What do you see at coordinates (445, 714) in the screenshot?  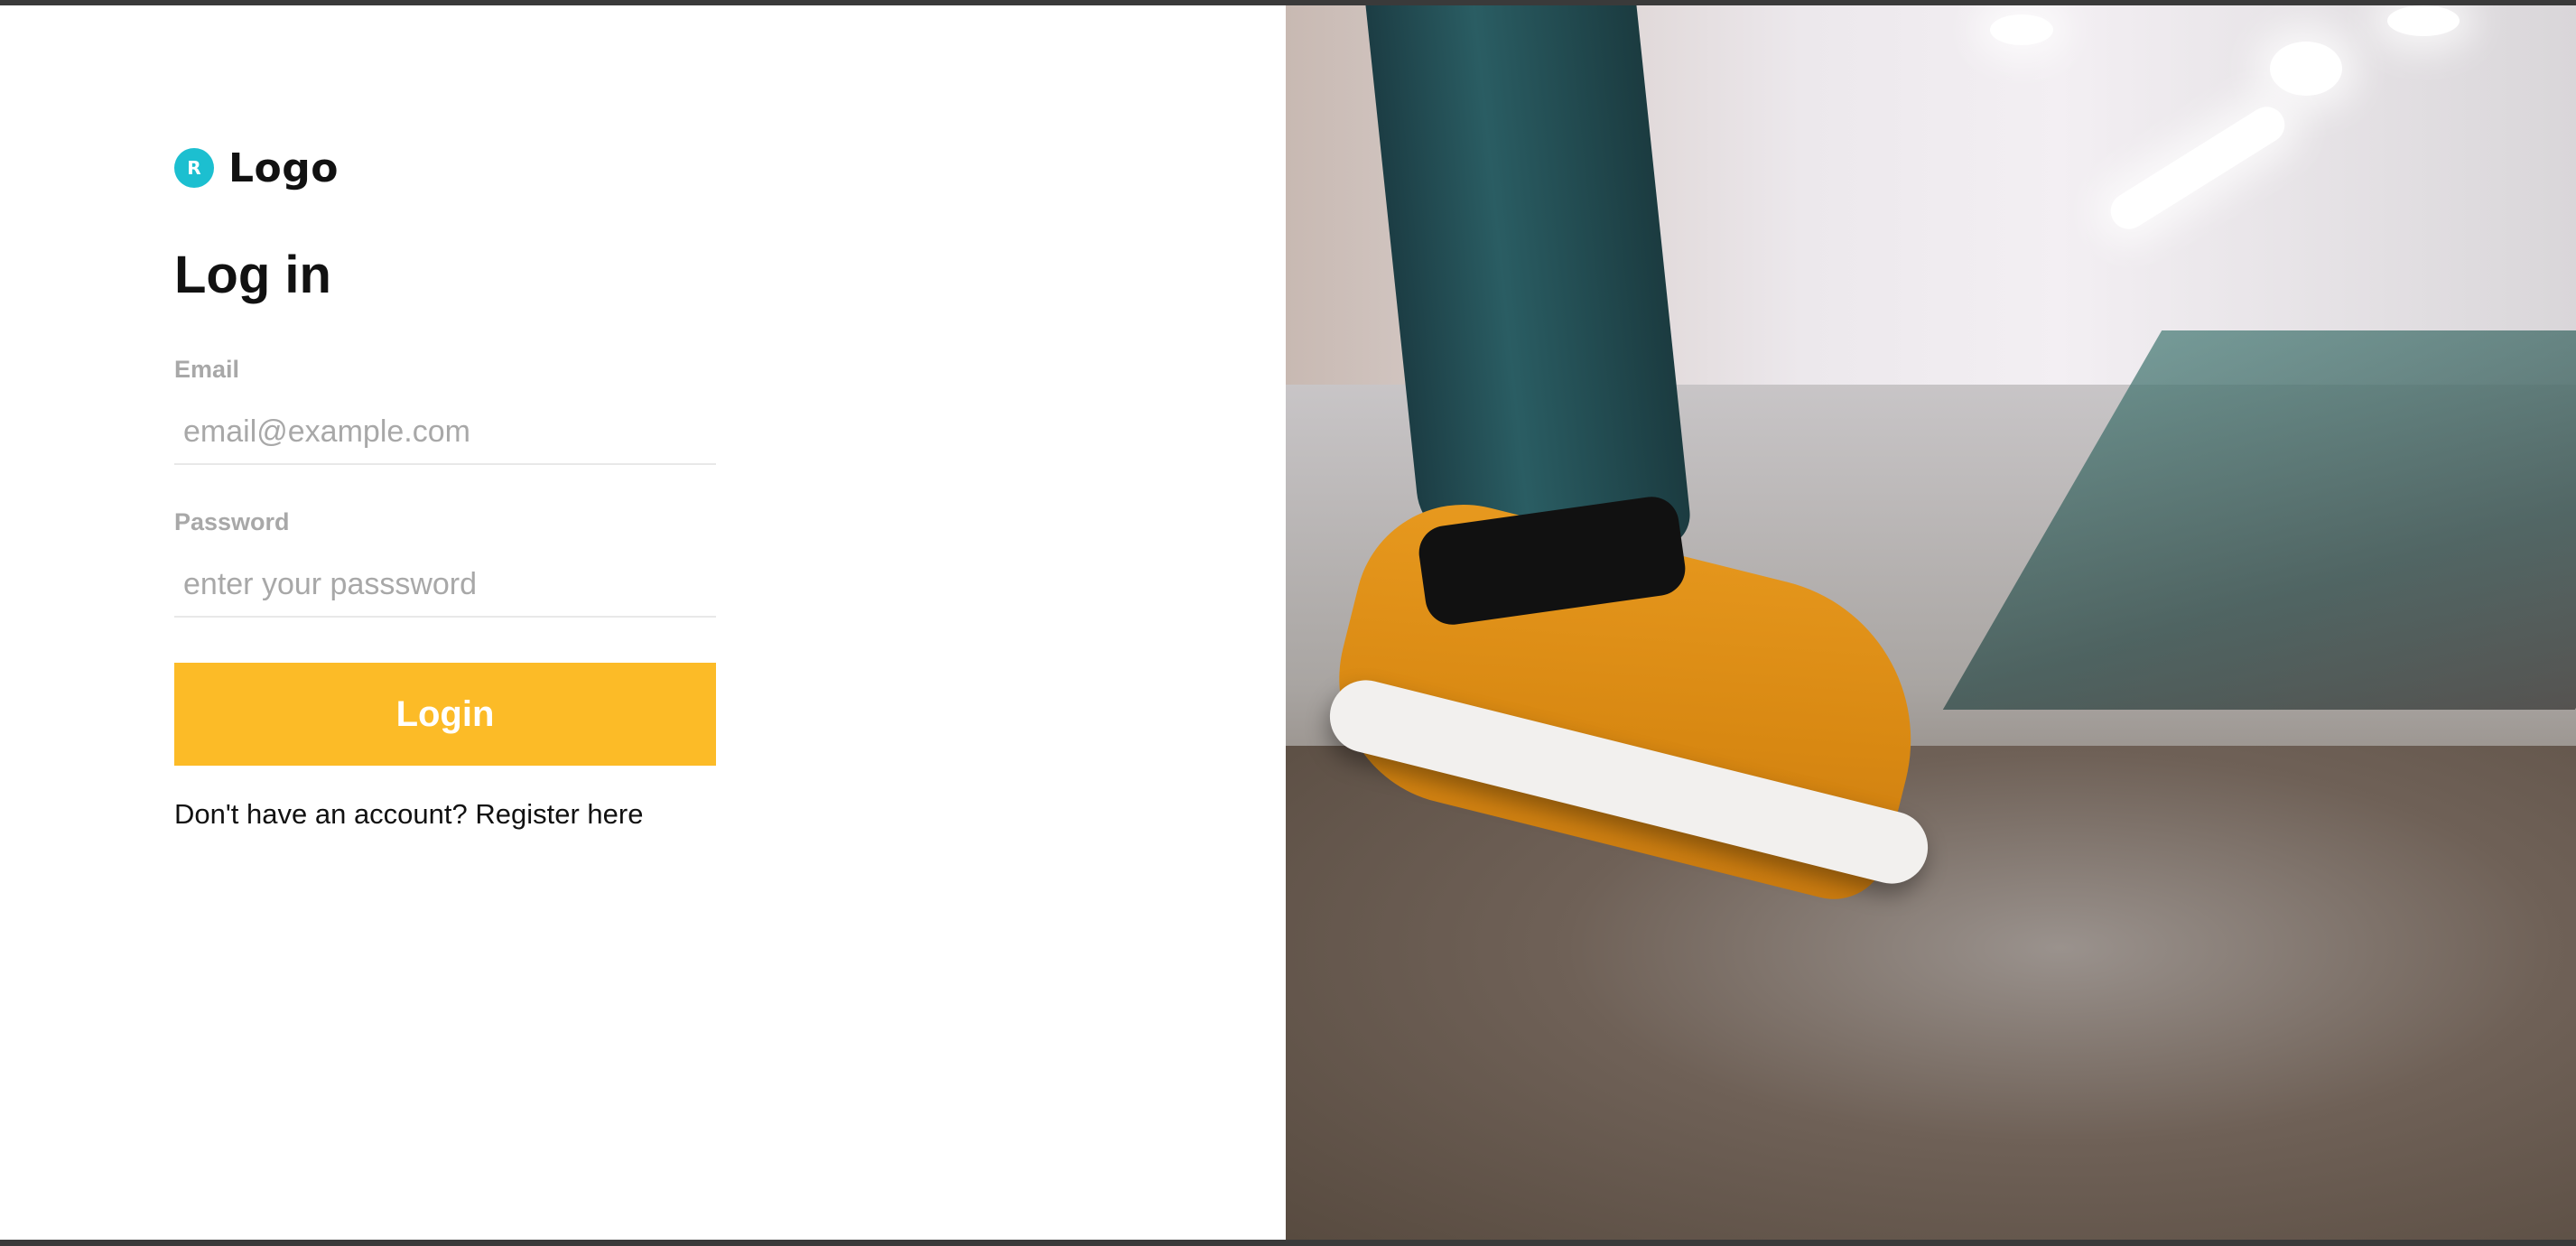 I see `login-button: Login` at bounding box center [445, 714].